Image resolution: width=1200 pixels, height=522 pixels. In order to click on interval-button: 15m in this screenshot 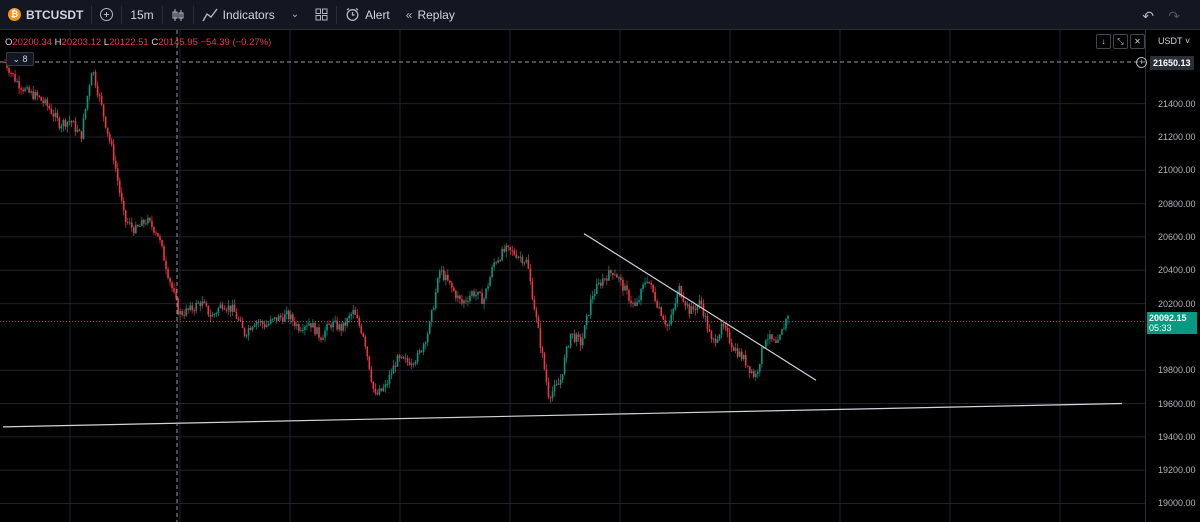, I will do `click(141, 15)`.